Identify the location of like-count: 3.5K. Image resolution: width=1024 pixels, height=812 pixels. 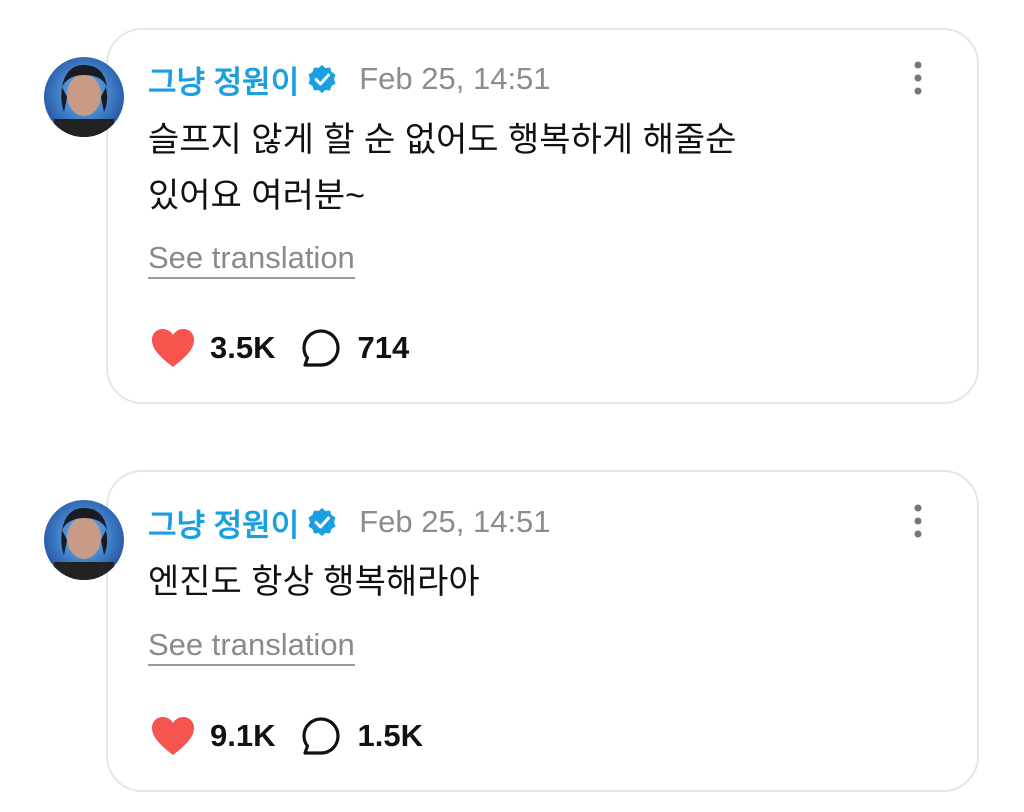
(243, 347).